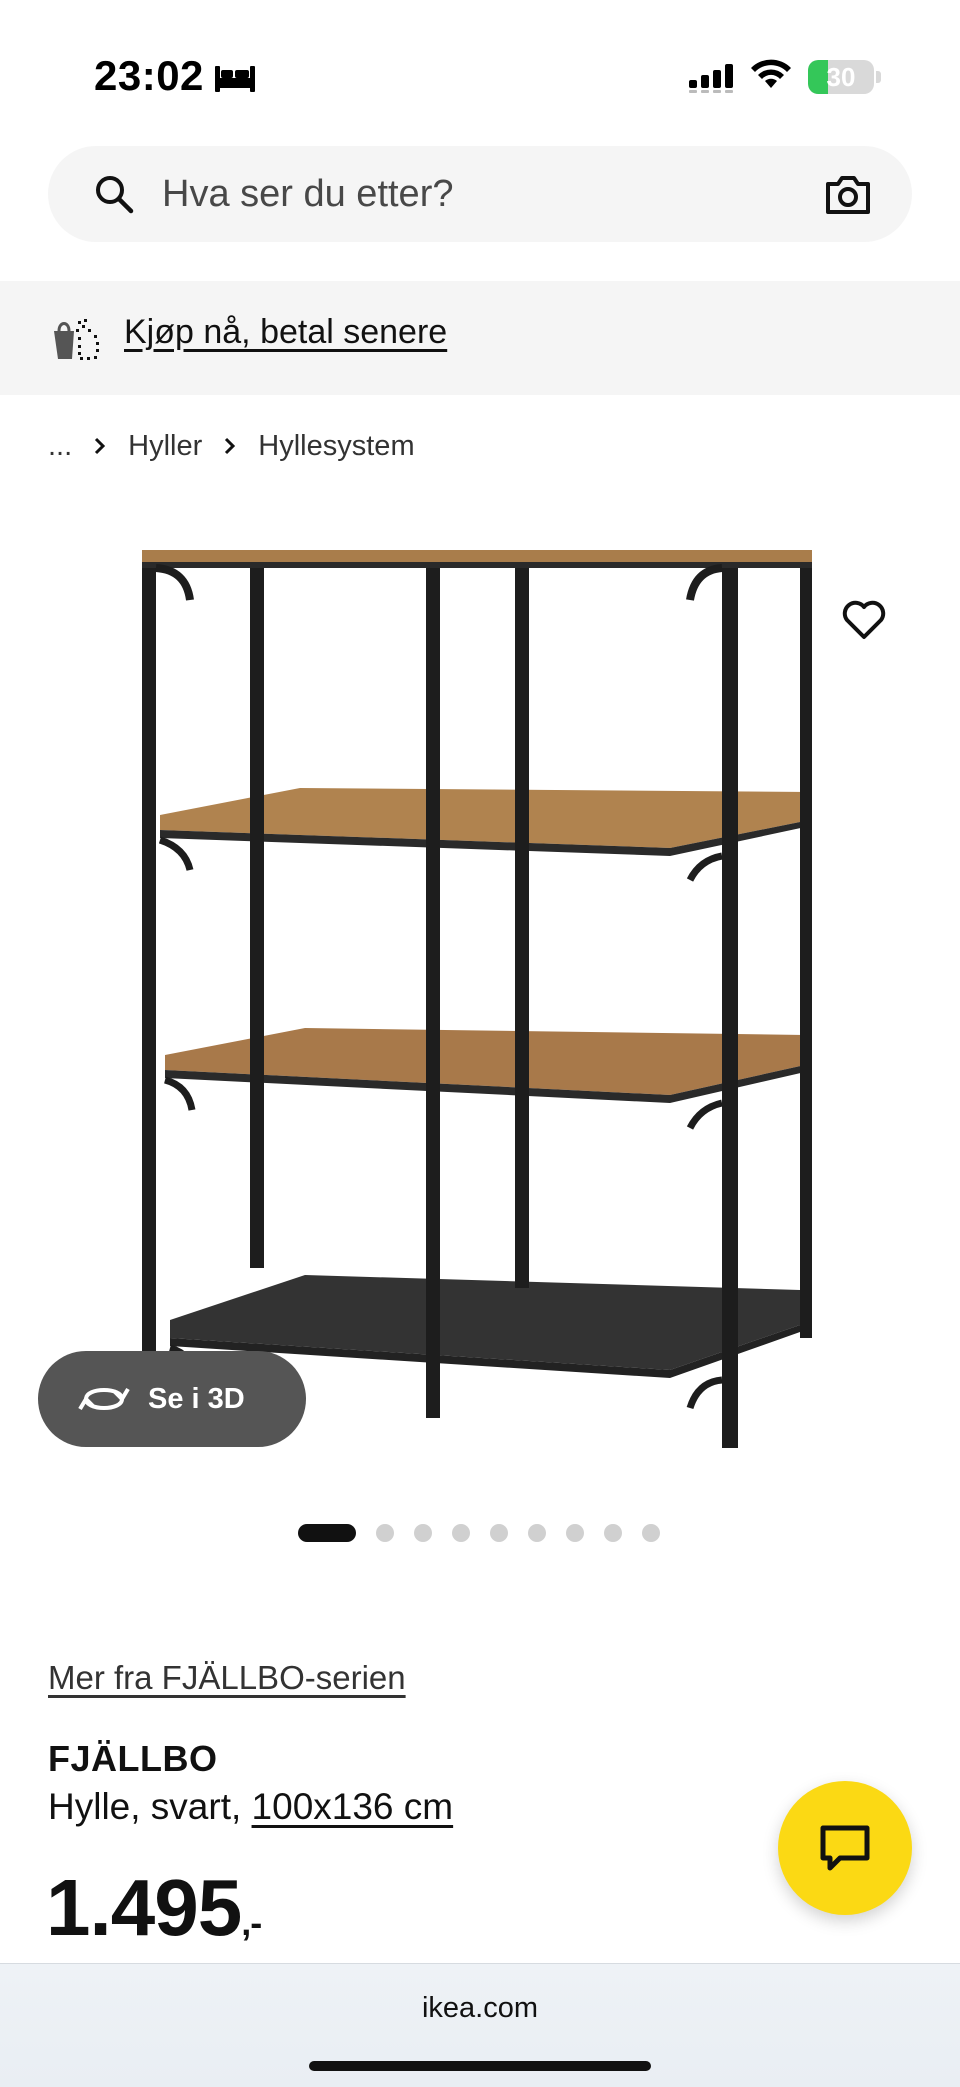 This screenshot has width=960, height=2087. I want to click on battery-indicator: 30, so click(841, 77).